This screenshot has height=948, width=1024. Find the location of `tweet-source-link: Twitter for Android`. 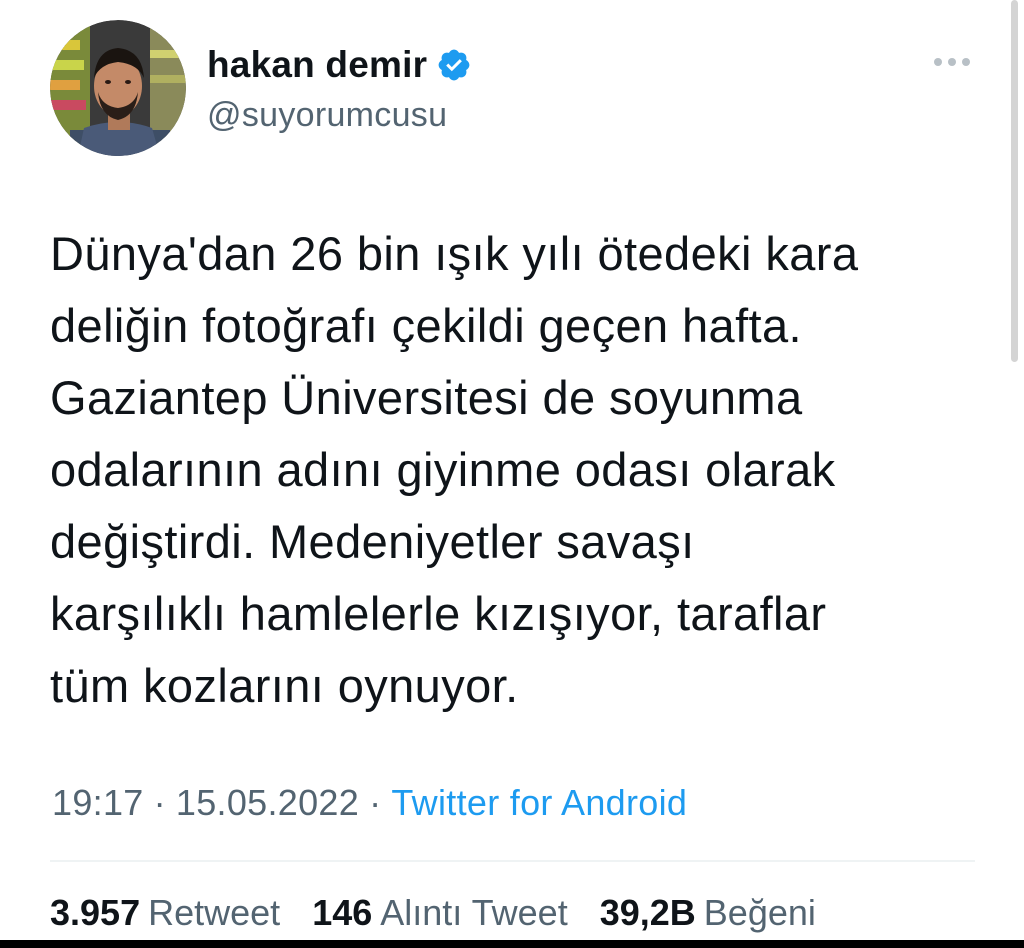

tweet-source-link: Twitter for Android is located at coordinates (539, 802).